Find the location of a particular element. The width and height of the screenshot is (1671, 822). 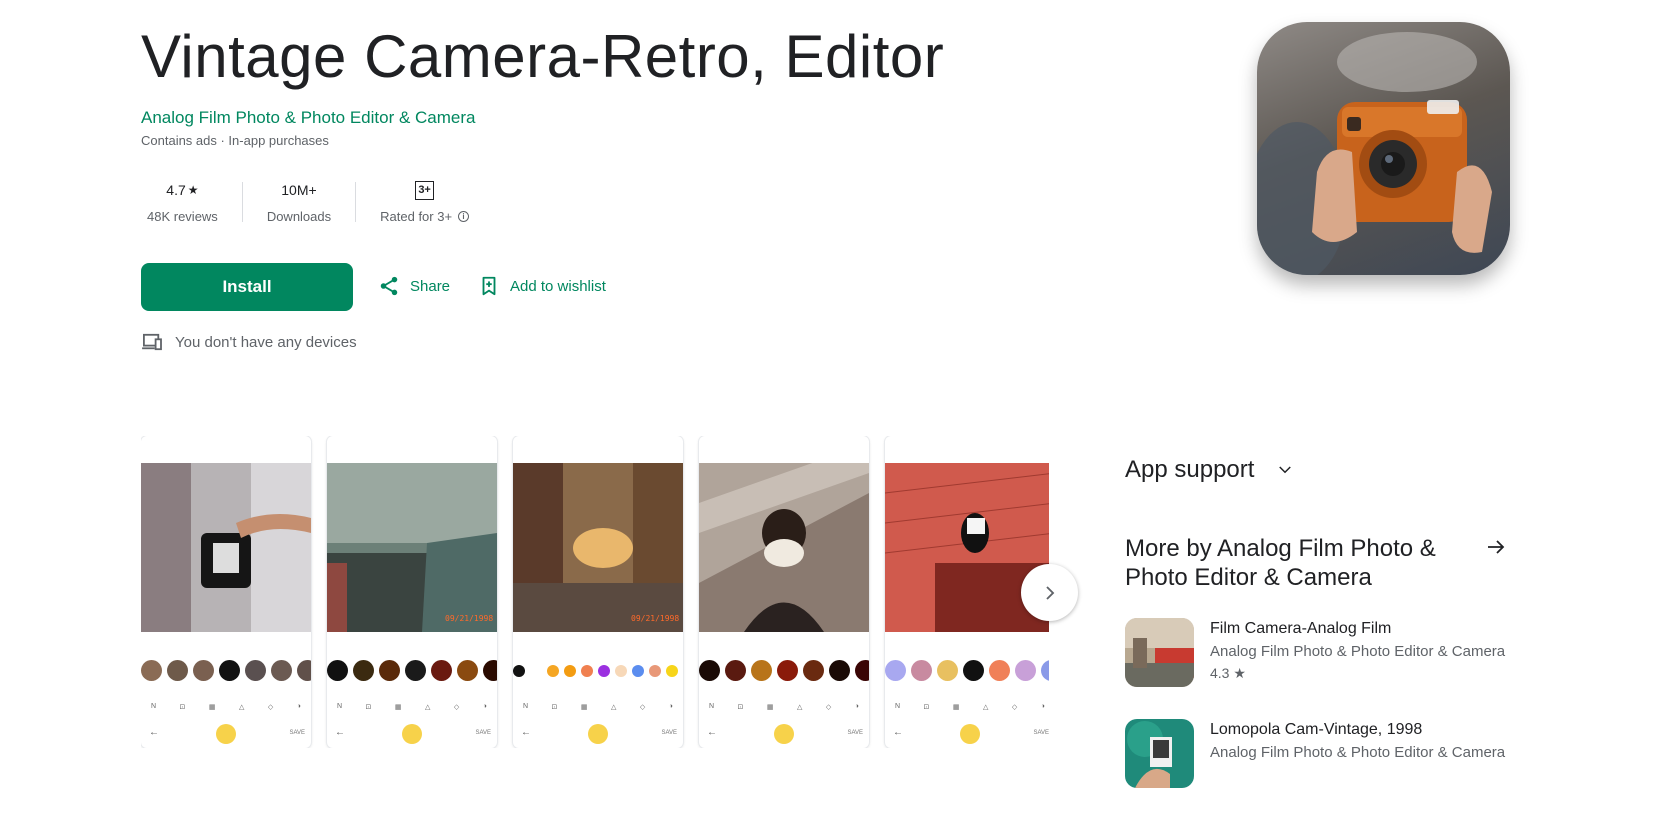

rating-value: 4.7 is located at coordinates (176, 190).